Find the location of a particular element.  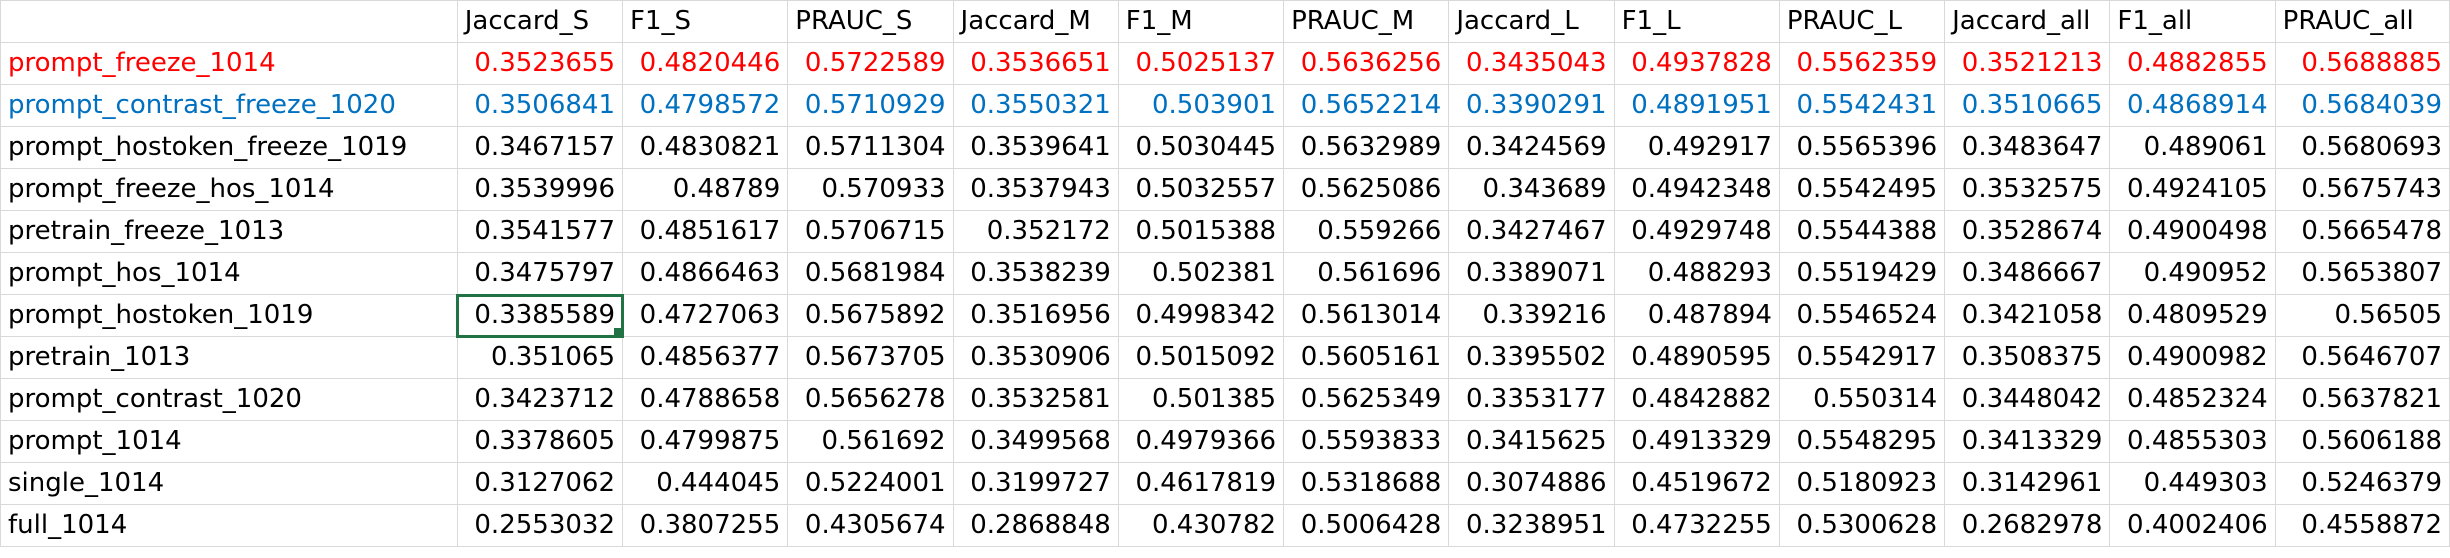

value-cell: 0.490952 is located at coordinates (2192, 273).